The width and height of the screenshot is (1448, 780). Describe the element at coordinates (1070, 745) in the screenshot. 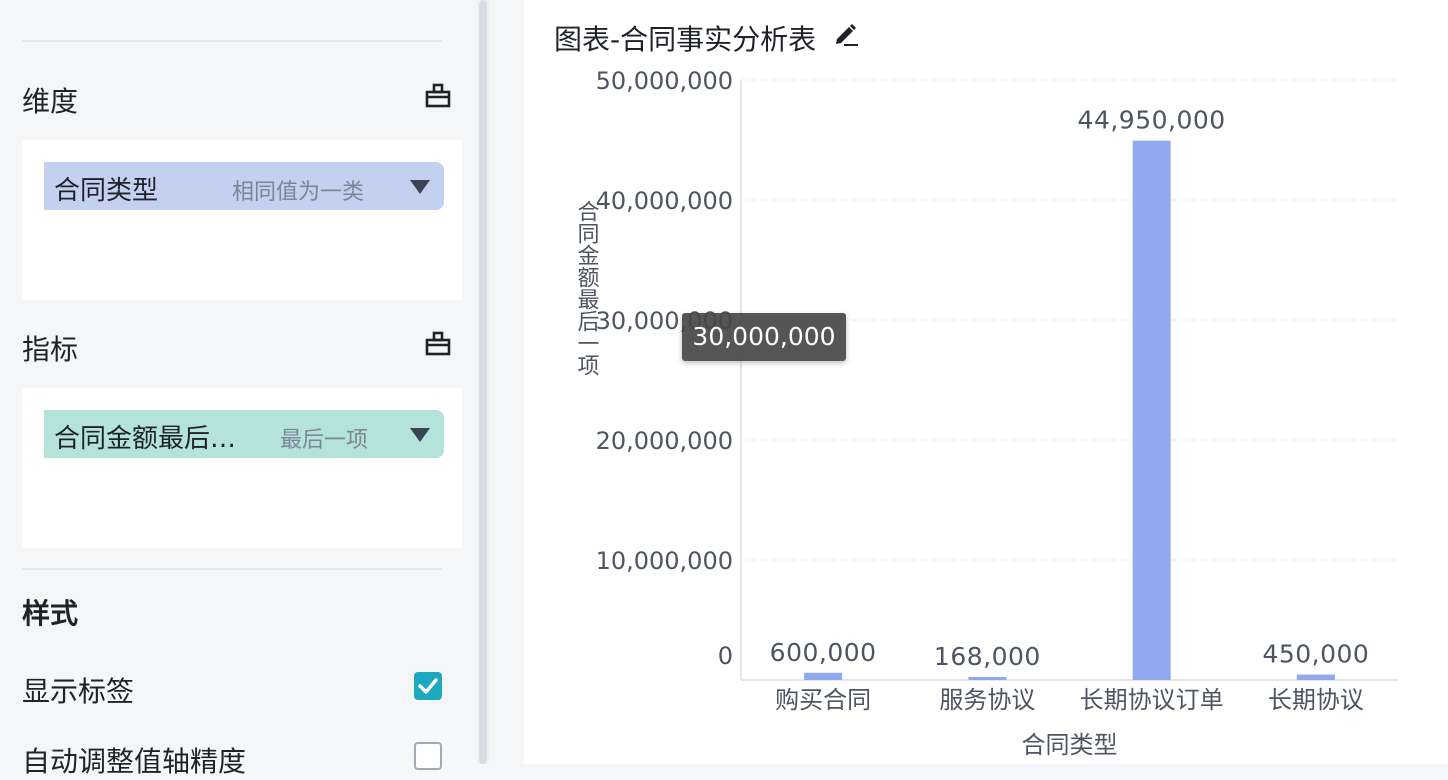

I see `x-axis-title: 合同类型` at that location.